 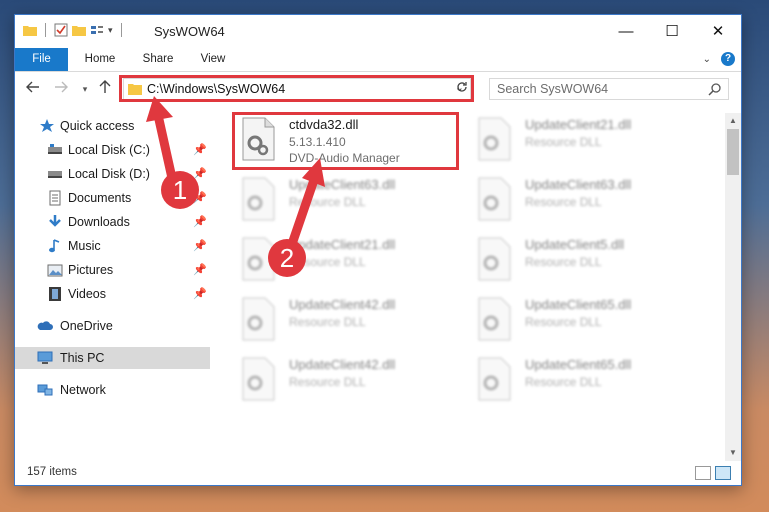 I want to click on file-name: ctdvda32.dll, so click(x=324, y=124).